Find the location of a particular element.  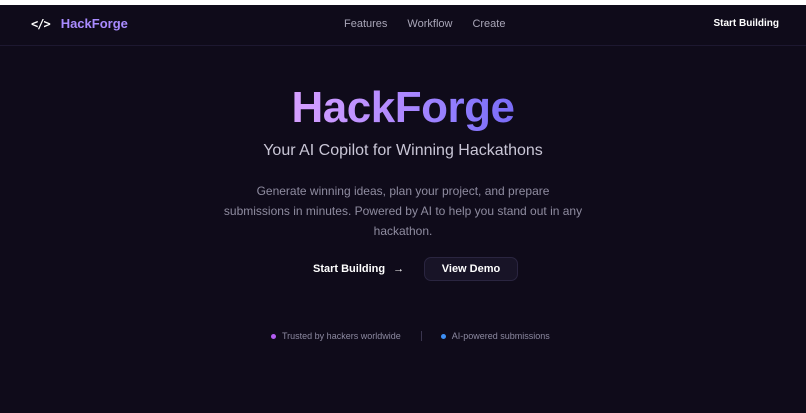

purple-dot-icon is located at coordinates (273, 336).